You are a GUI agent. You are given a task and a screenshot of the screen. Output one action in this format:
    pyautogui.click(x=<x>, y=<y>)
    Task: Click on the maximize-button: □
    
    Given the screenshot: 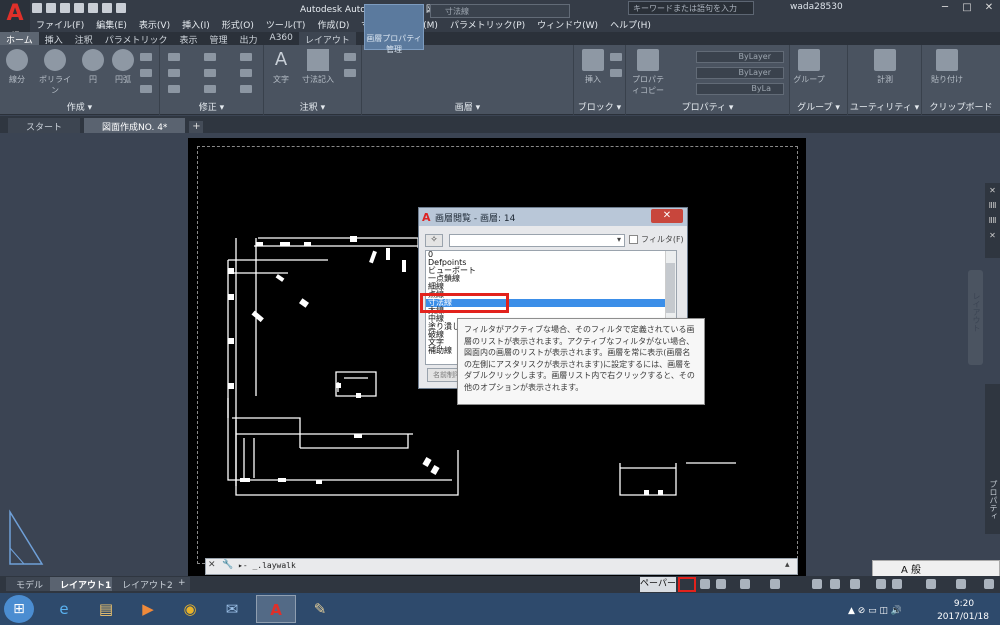 What is the action you would take?
    pyautogui.click(x=967, y=8)
    